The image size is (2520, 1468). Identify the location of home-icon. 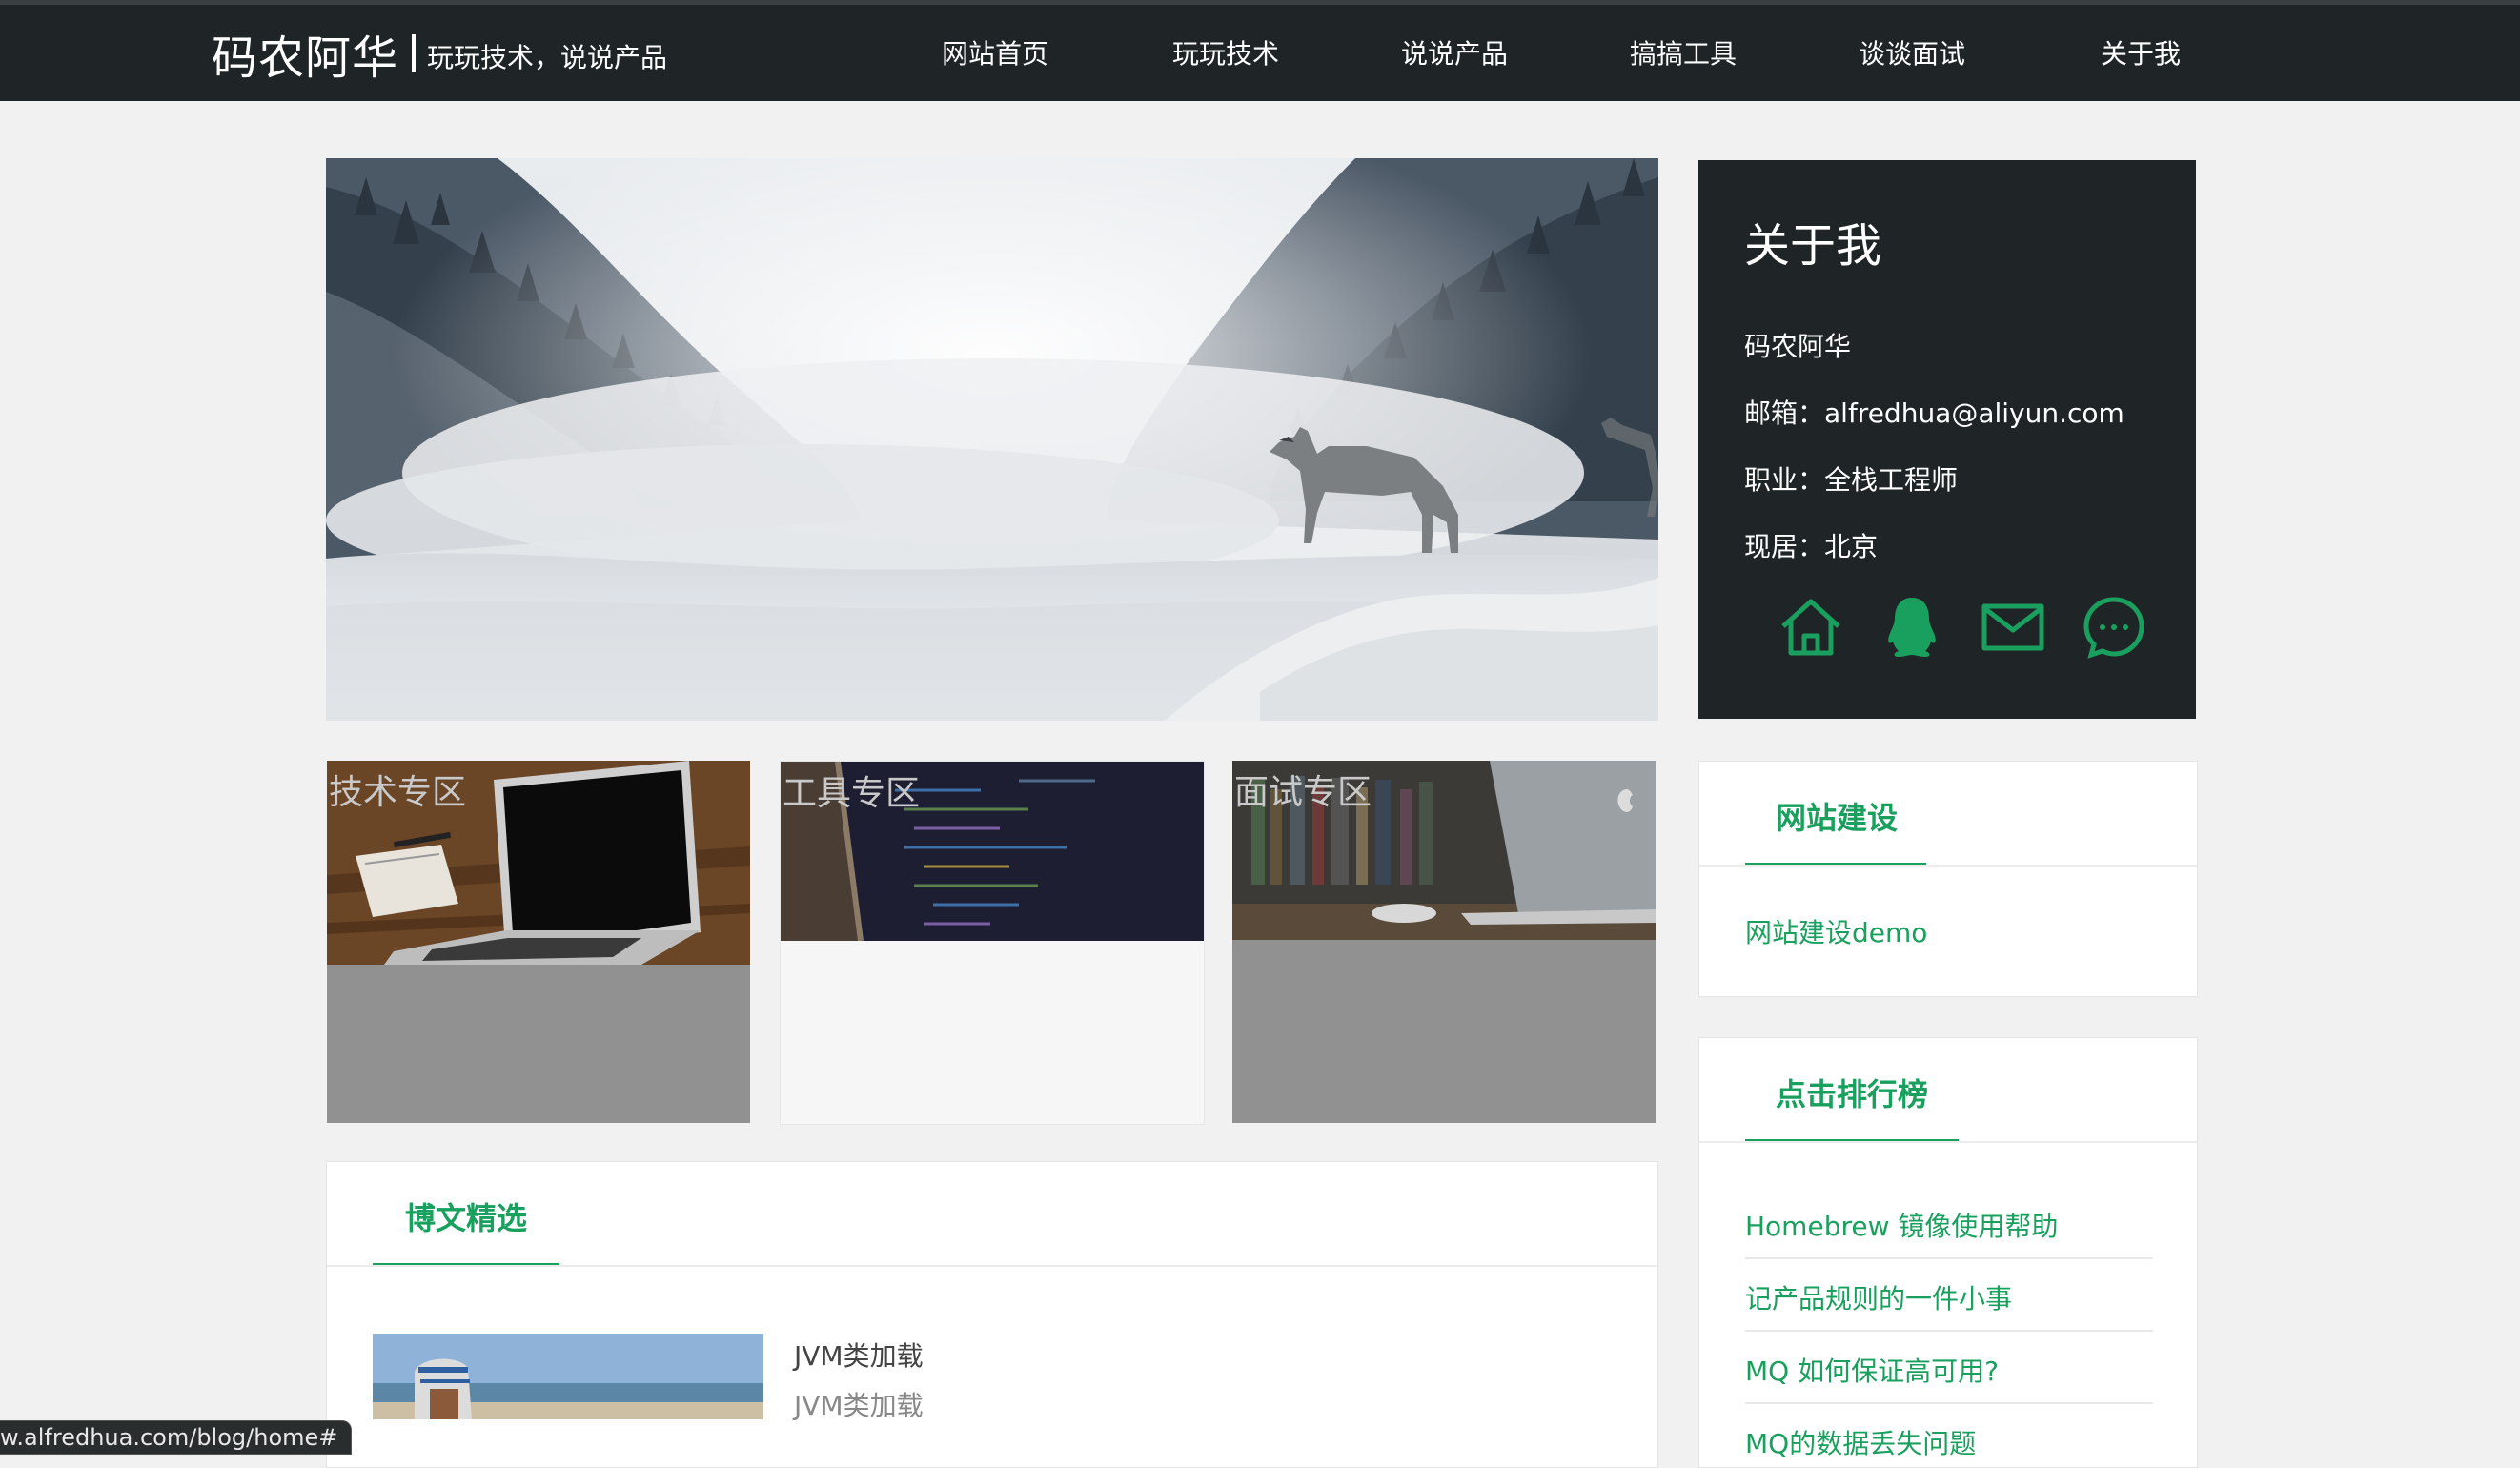
(1810, 627).